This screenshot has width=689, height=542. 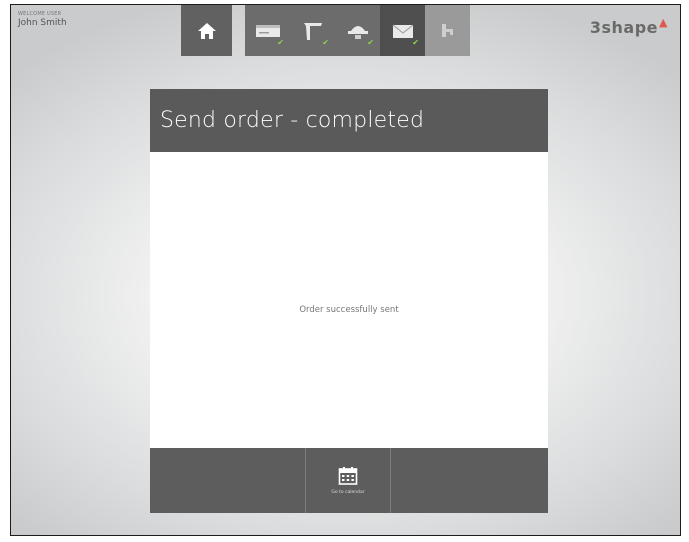 I want to click on dialog-footer: Go to calendar, so click(x=349, y=480).